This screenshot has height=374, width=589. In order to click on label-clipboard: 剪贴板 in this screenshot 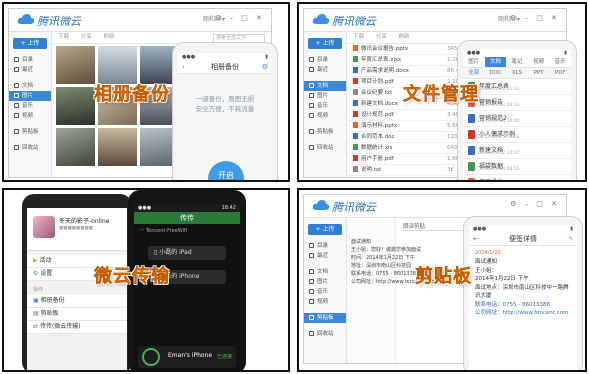, I will do `click(443, 276)`.